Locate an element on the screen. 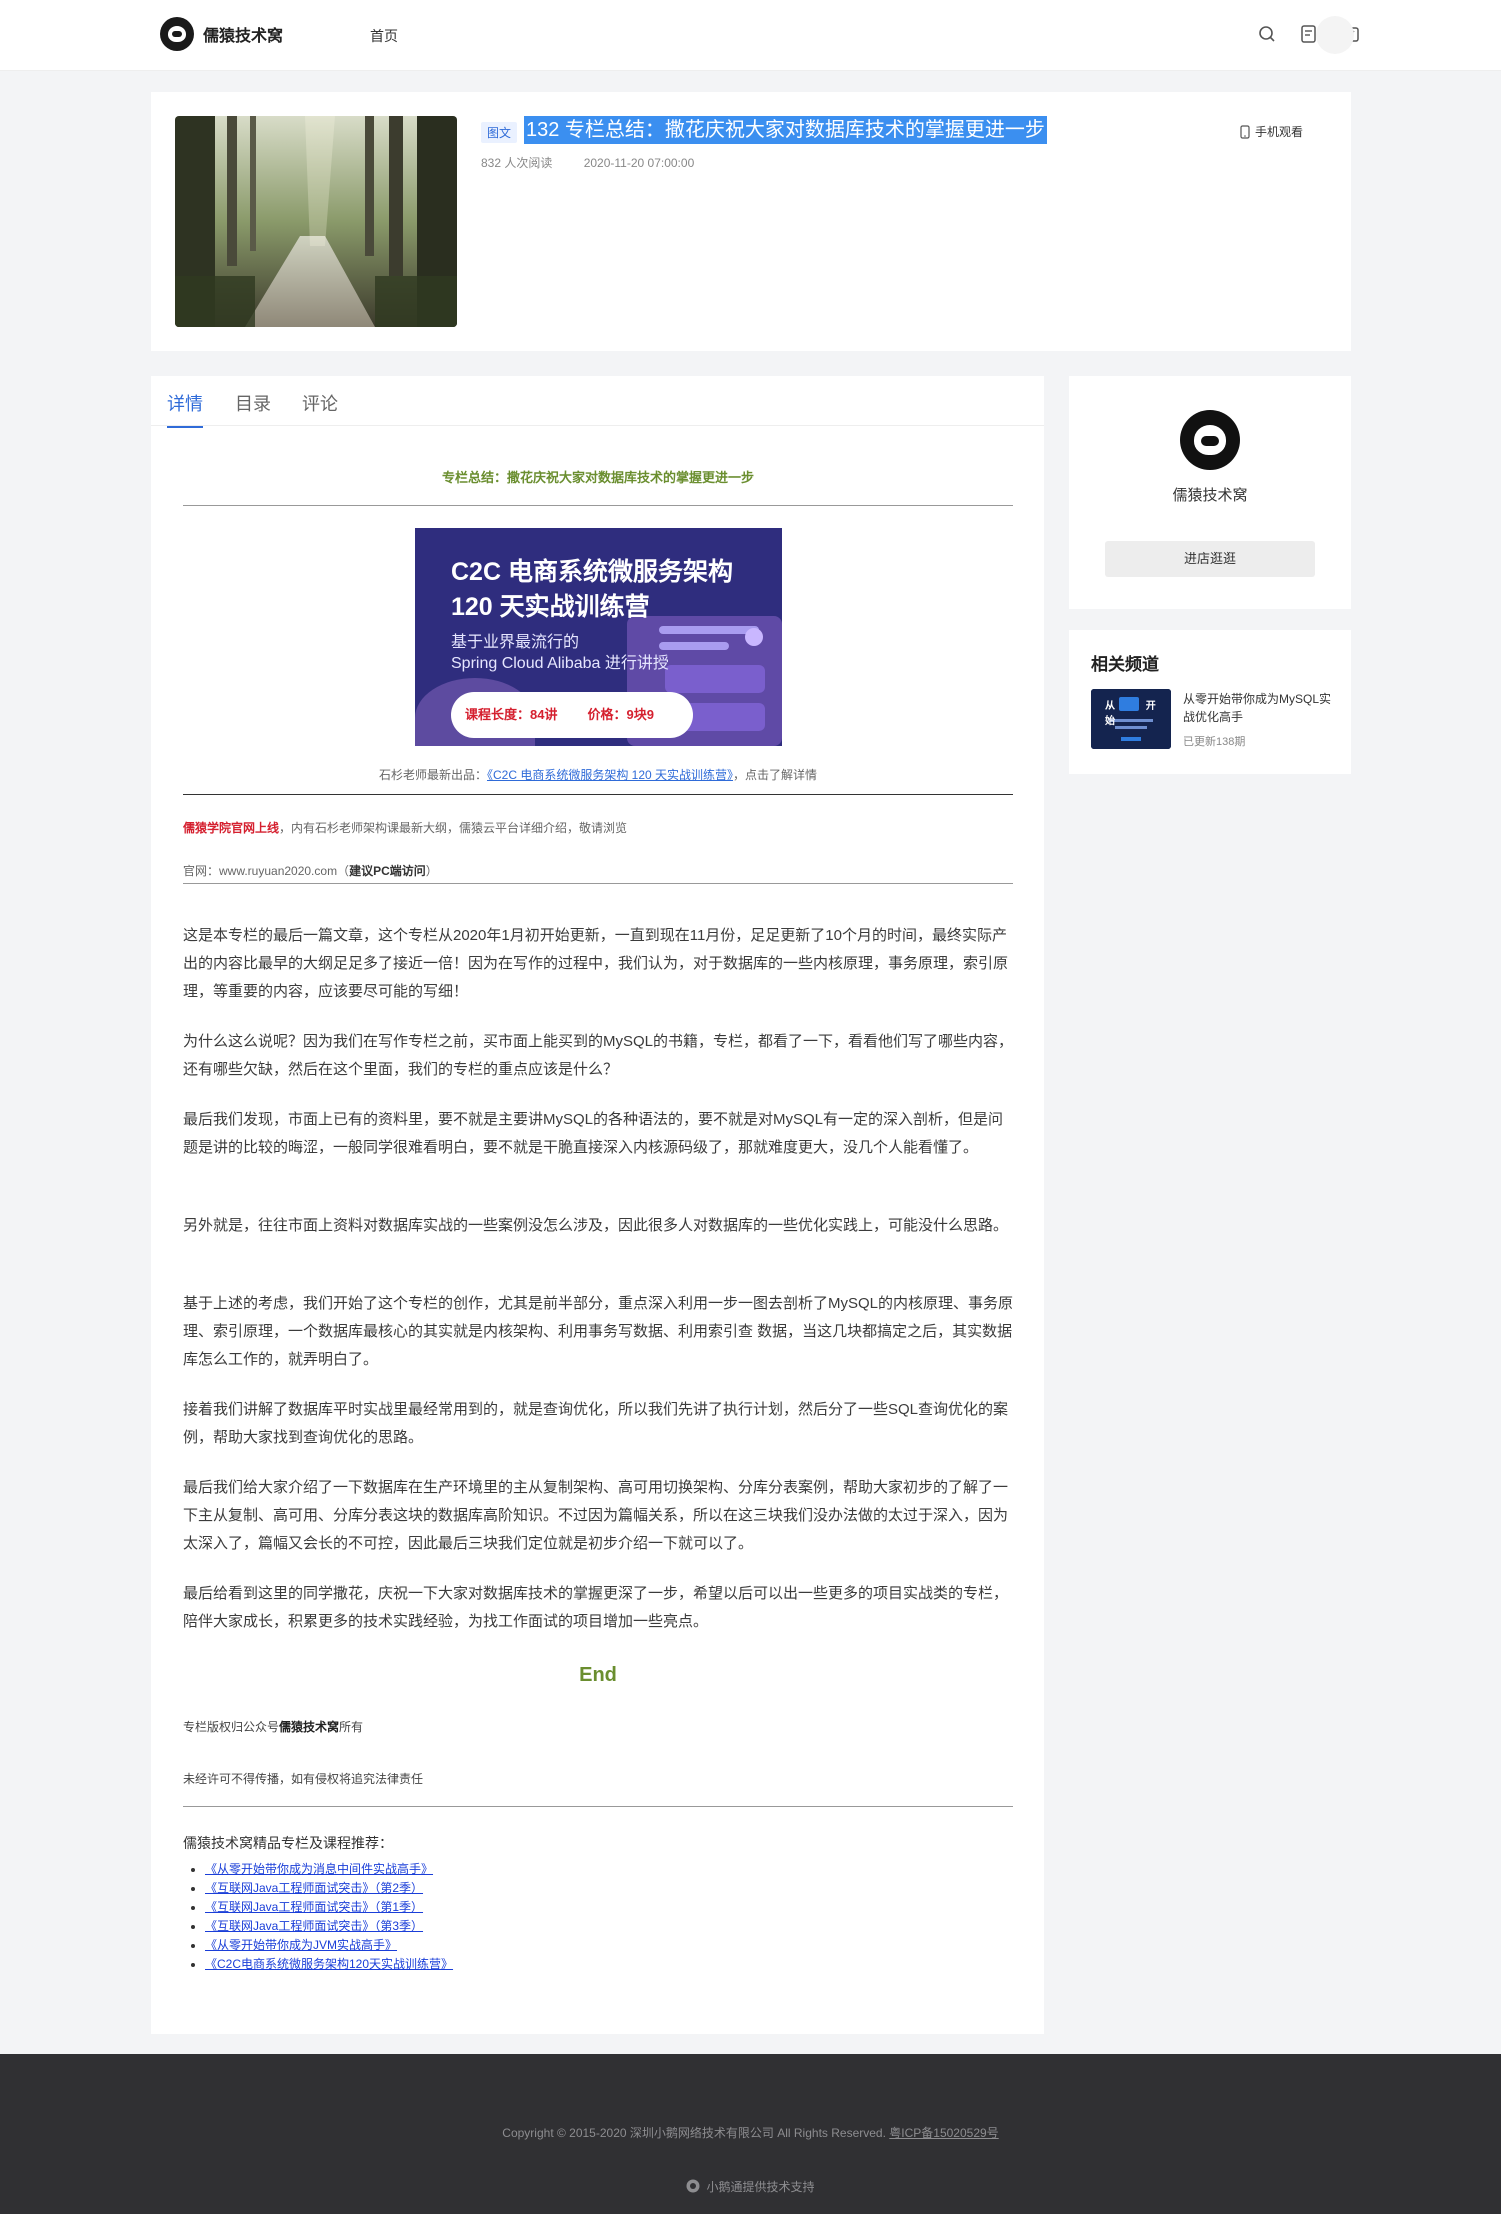  phone-icon is located at coordinates (1245, 131).